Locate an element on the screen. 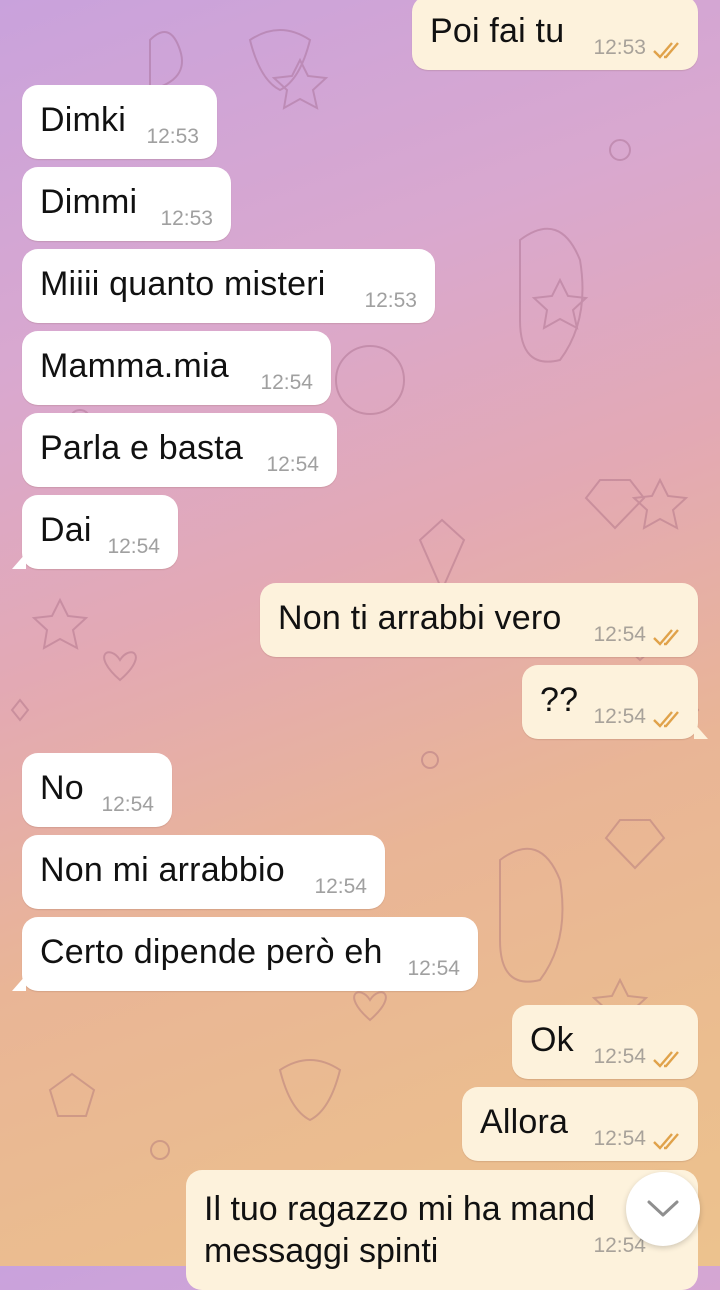 Image resolution: width=720 pixels, height=1290 pixels. message-text: Dimki is located at coordinates (83, 120).